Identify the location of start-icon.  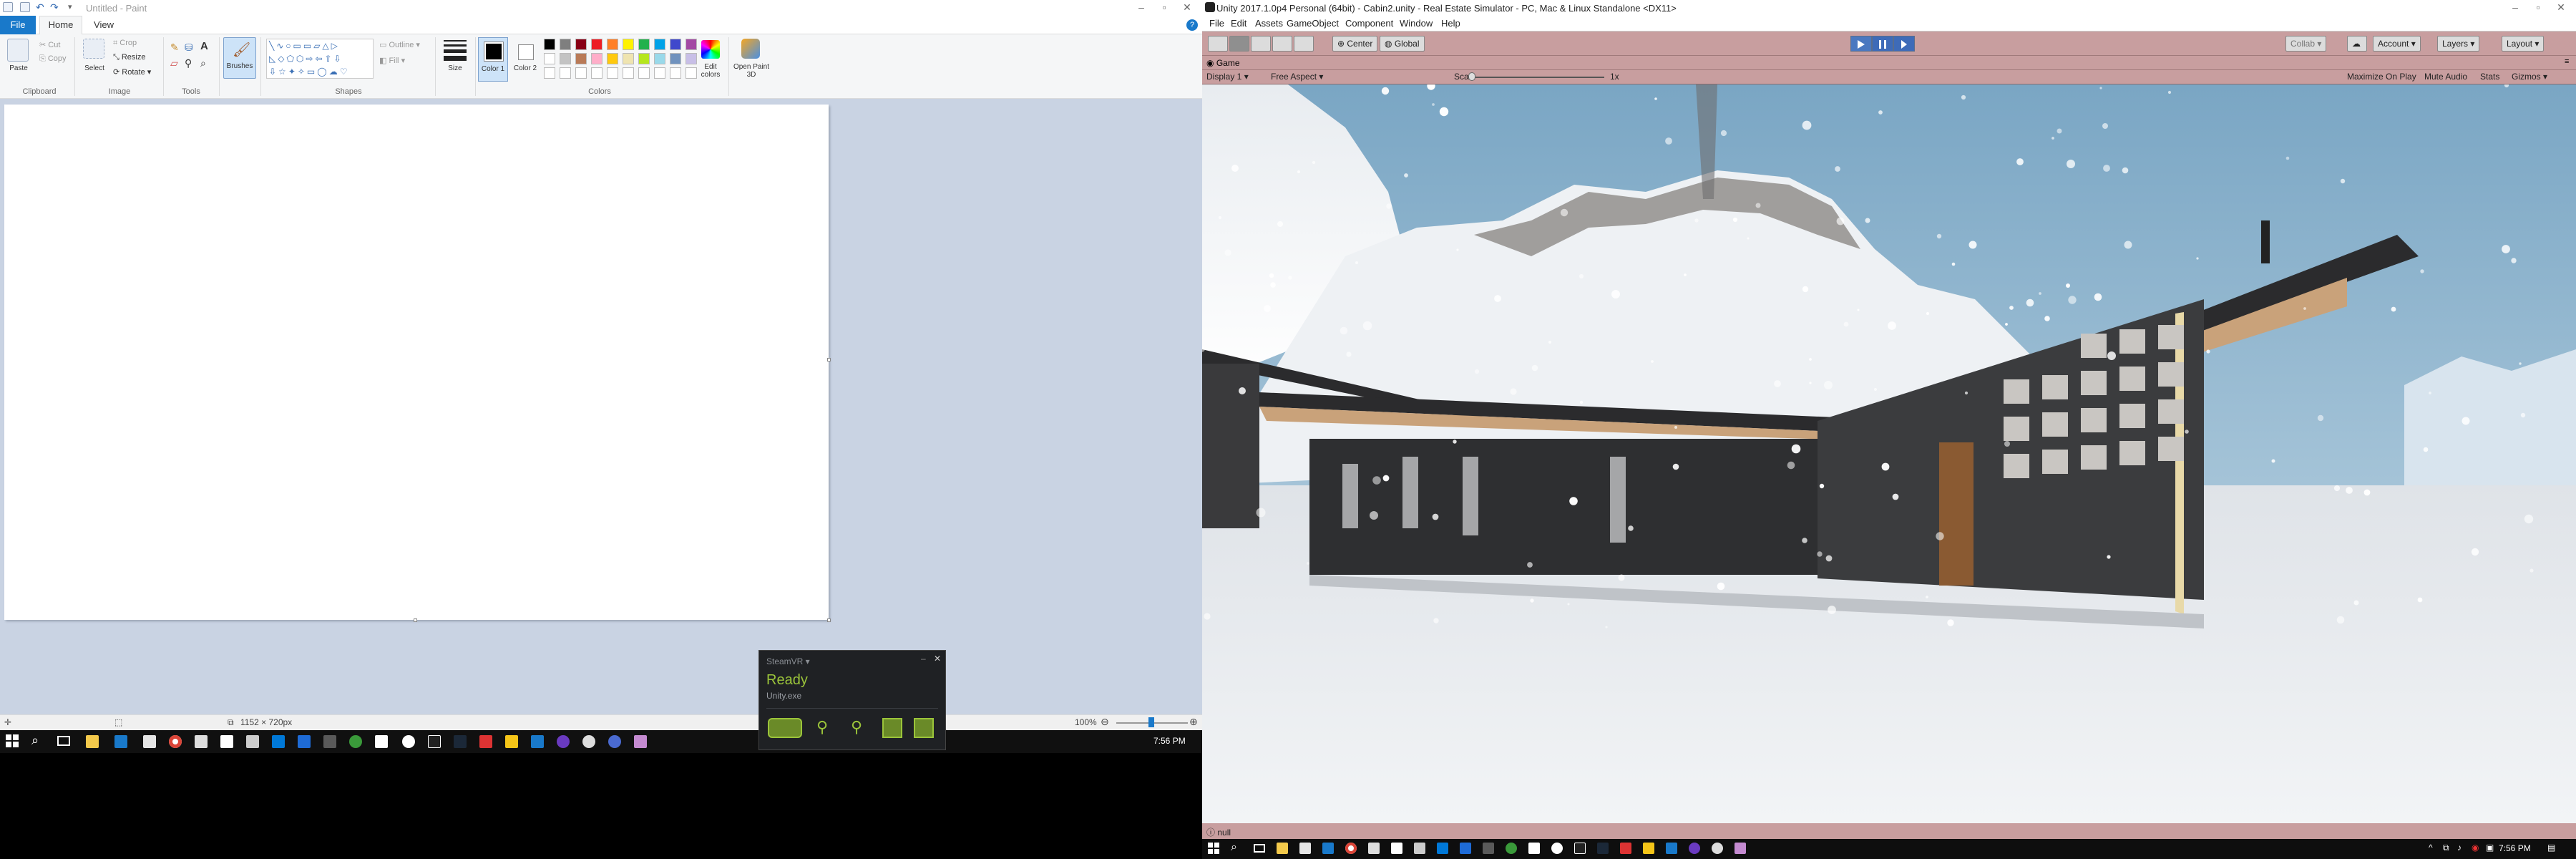
(12, 740).